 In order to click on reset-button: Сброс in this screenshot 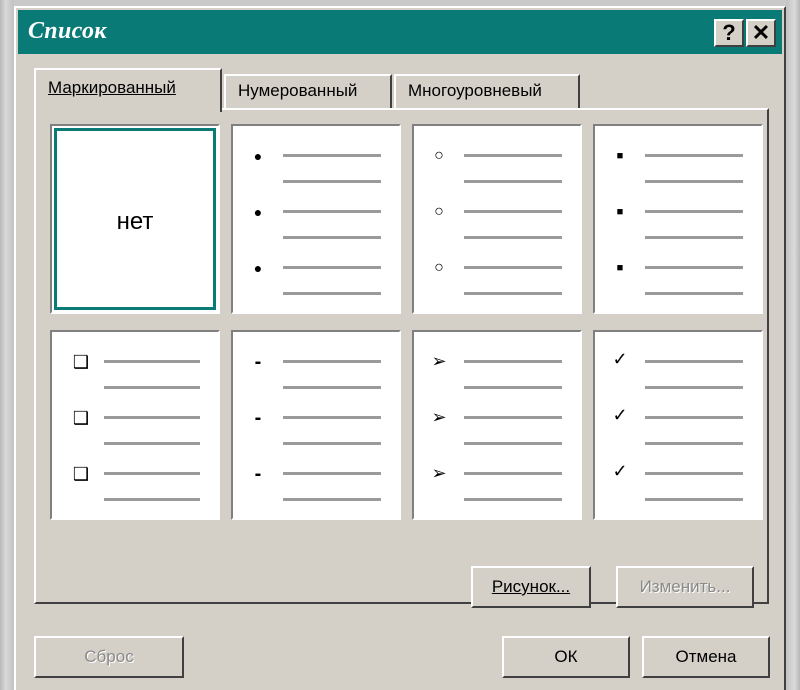, I will do `click(109, 657)`.